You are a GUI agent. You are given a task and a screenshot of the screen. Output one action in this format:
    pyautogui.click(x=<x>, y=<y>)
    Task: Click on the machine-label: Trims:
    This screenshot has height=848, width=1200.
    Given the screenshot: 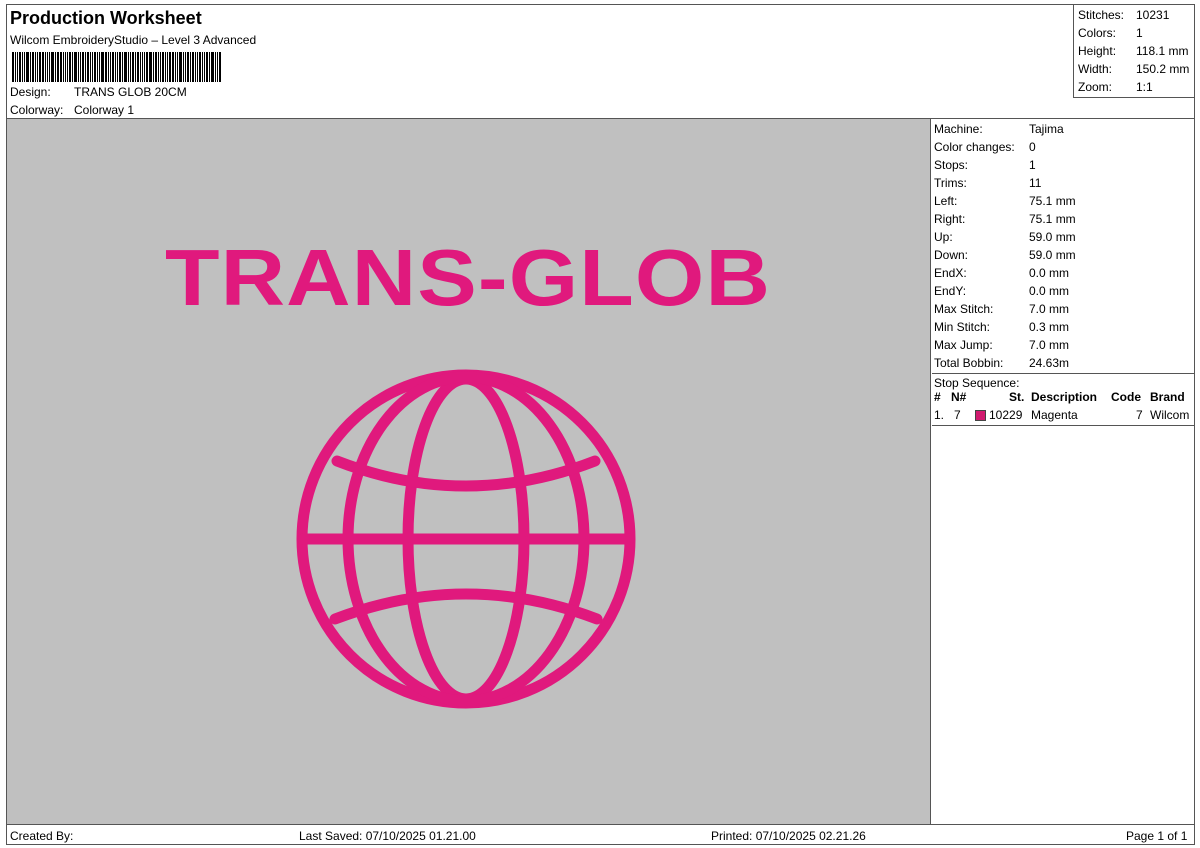 What is the action you would take?
    pyautogui.click(x=950, y=183)
    